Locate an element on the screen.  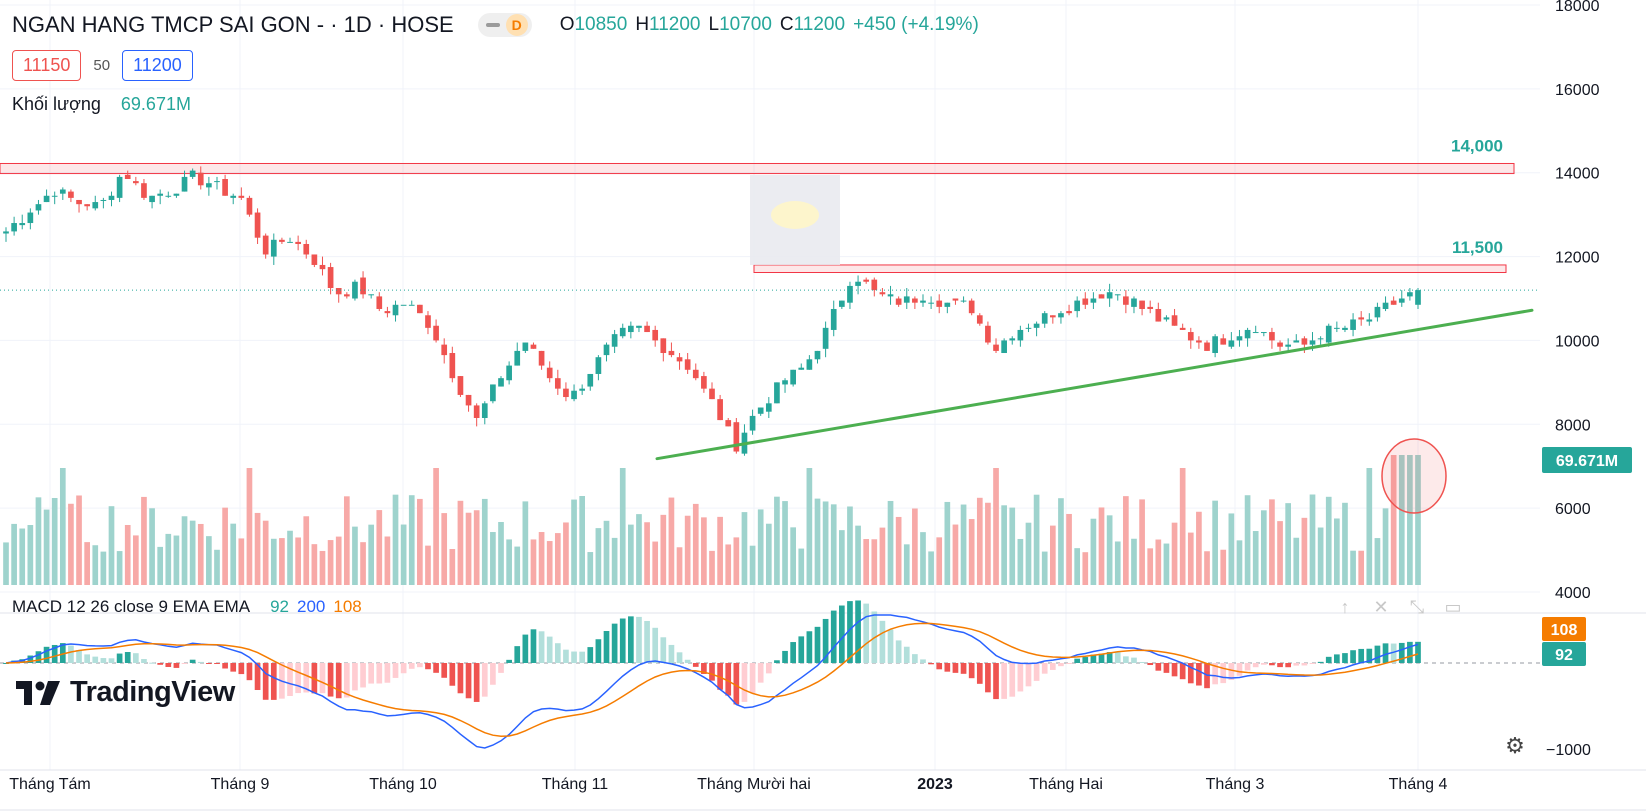
collapse-icon: ⤡ is located at coordinates (1417, 607).